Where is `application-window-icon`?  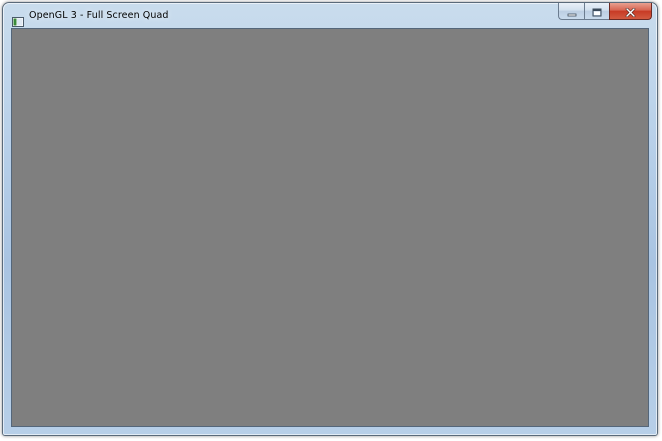 application-window-icon is located at coordinates (18, 19).